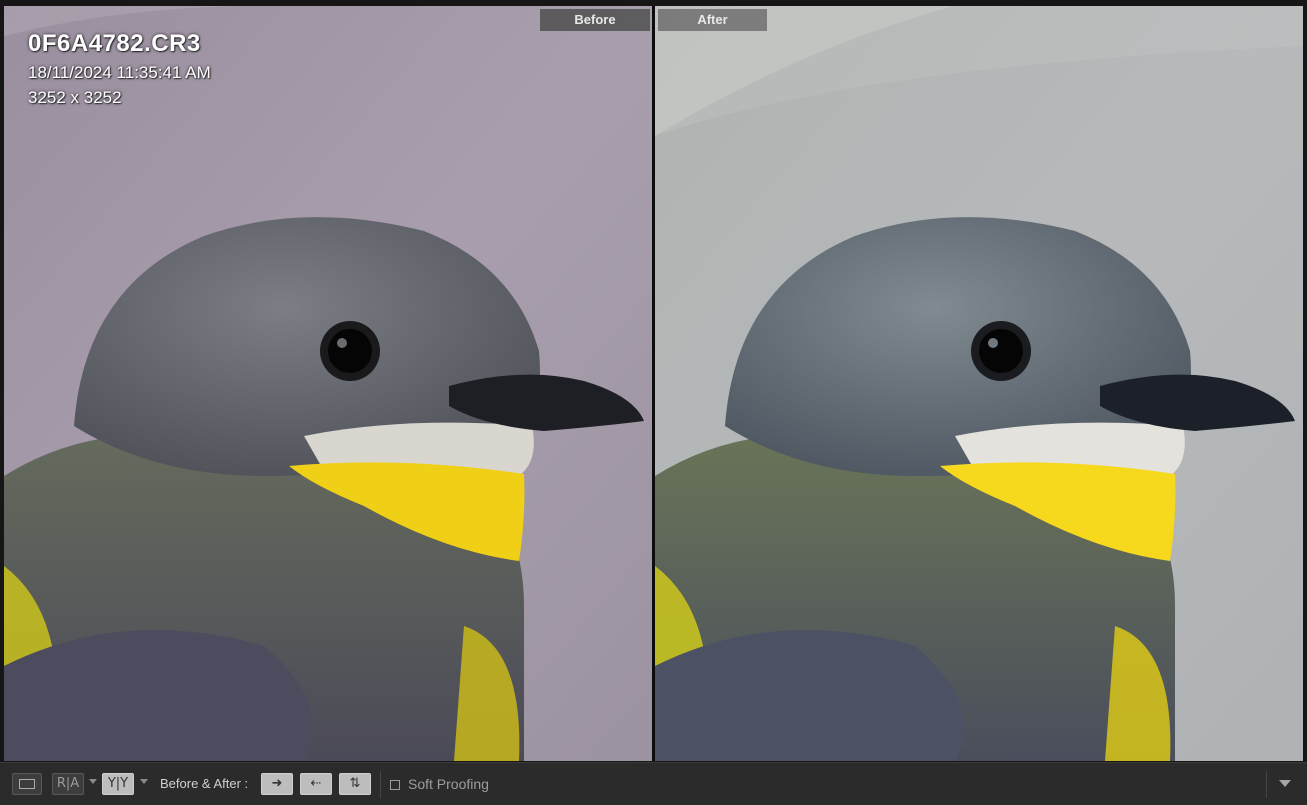  Describe the element at coordinates (380, 784) in the screenshot. I see `toolbar-separator` at that location.